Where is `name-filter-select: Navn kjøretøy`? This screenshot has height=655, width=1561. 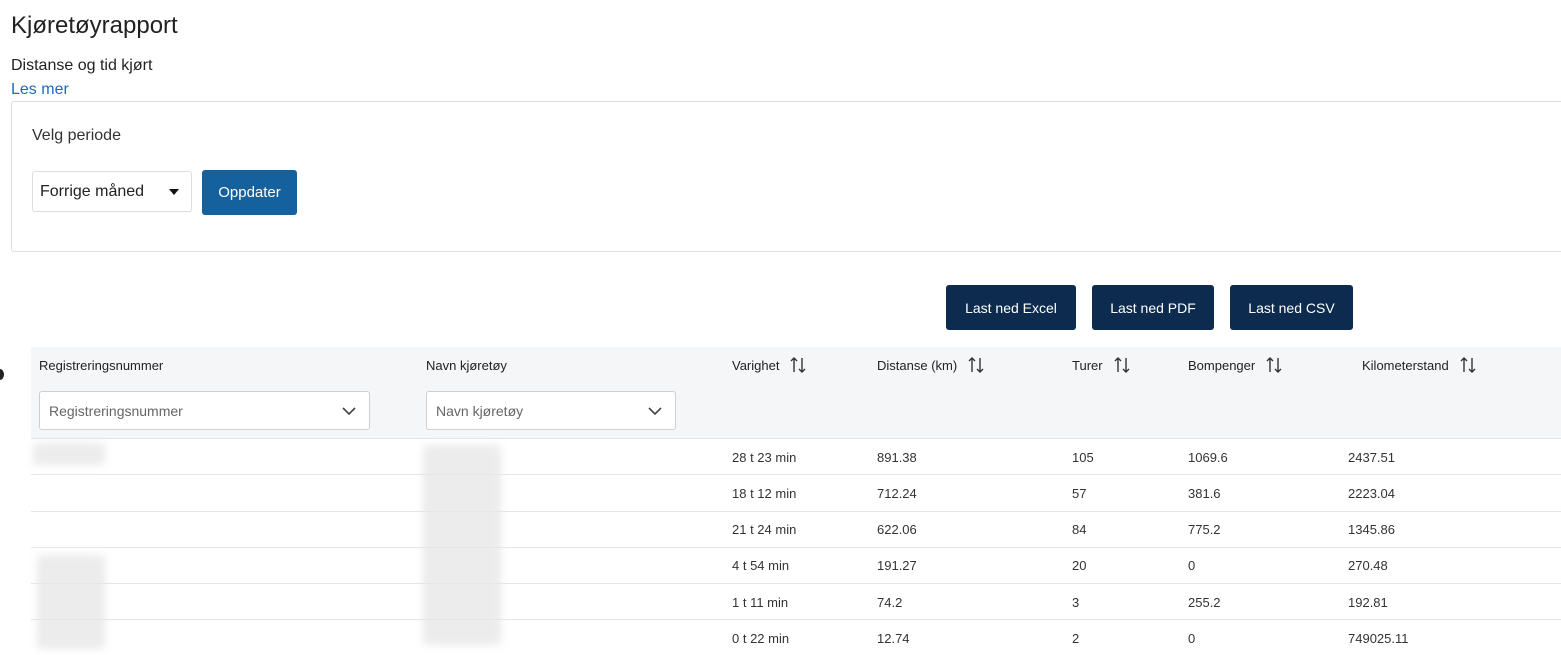
name-filter-select: Navn kjøretøy is located at coordinates (551, 410).